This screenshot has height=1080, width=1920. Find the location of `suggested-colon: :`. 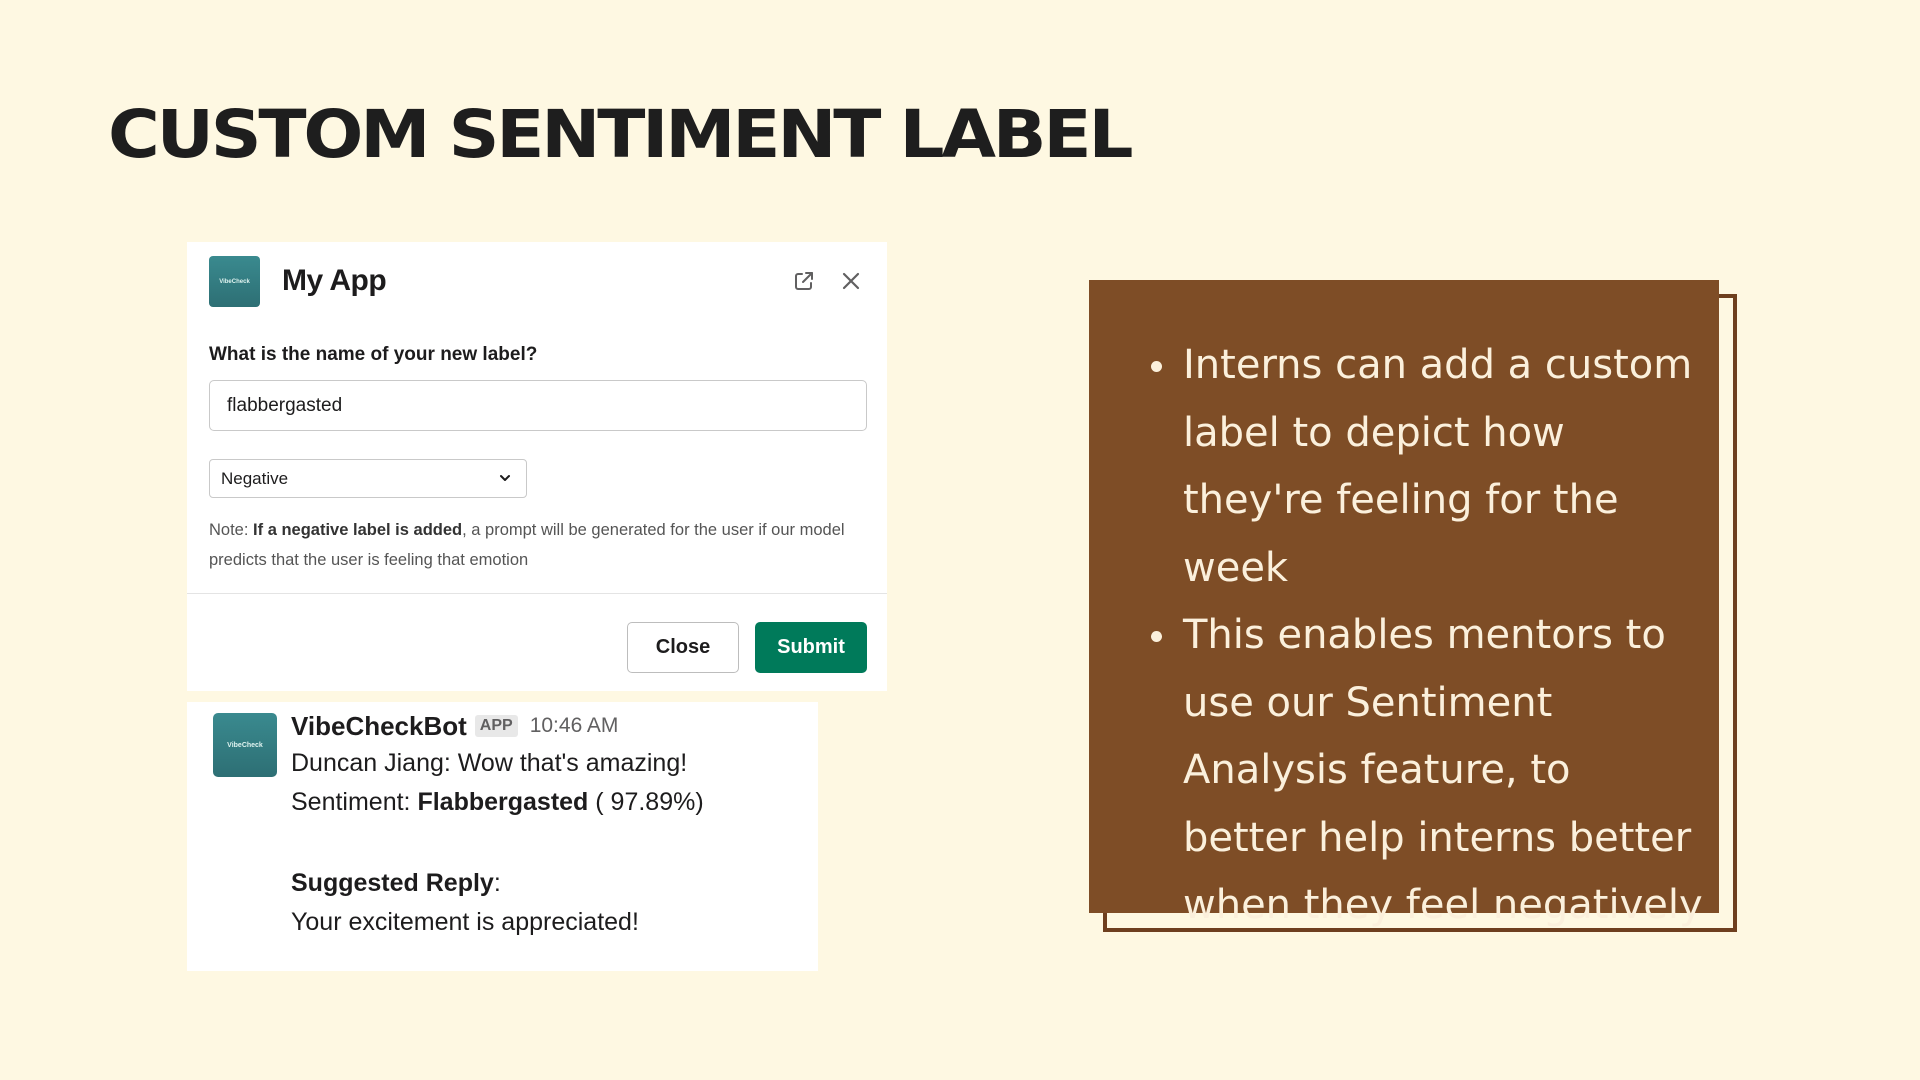

suggested-colon: : is located at coordinates (497, 883).